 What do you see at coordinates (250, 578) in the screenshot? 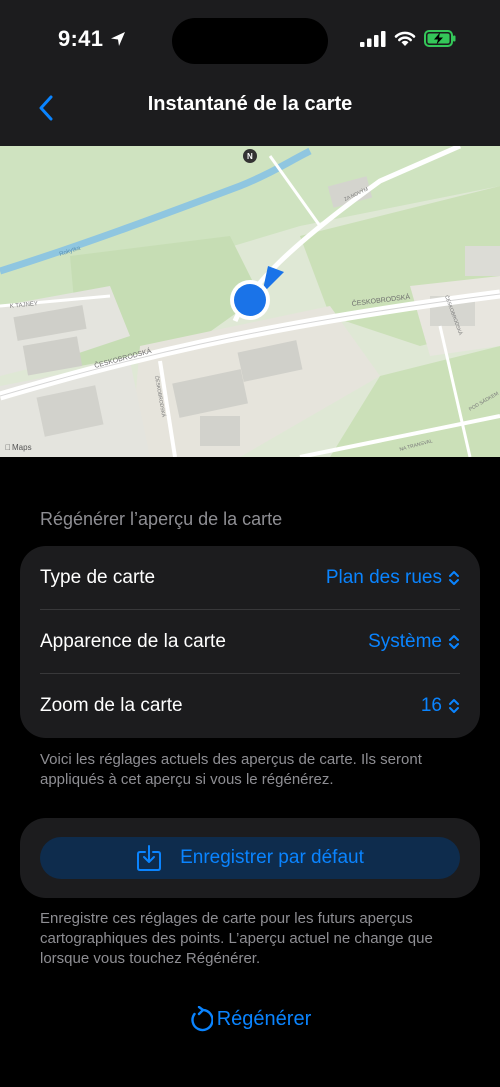
I see `map-type-row: Type de carte Plan des rues` at bounding box center [250, 578].